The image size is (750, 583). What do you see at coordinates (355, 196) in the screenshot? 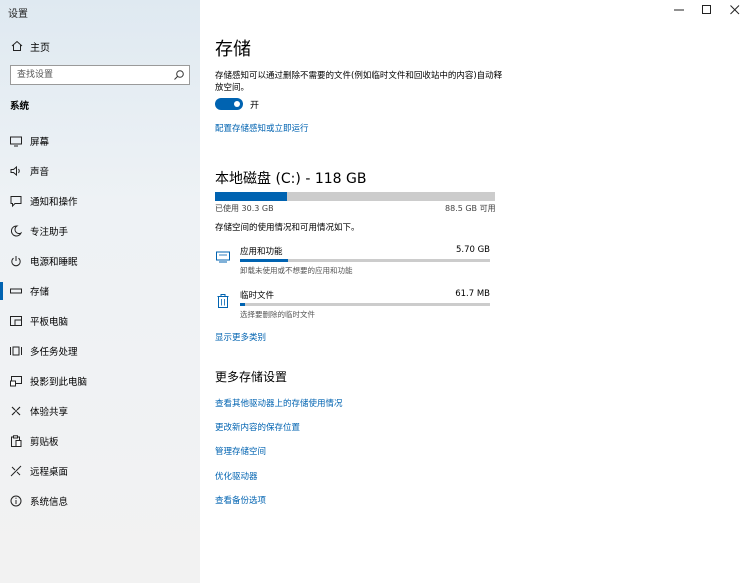
I see `disk-usage-bar` at bounding box center [355, 196].